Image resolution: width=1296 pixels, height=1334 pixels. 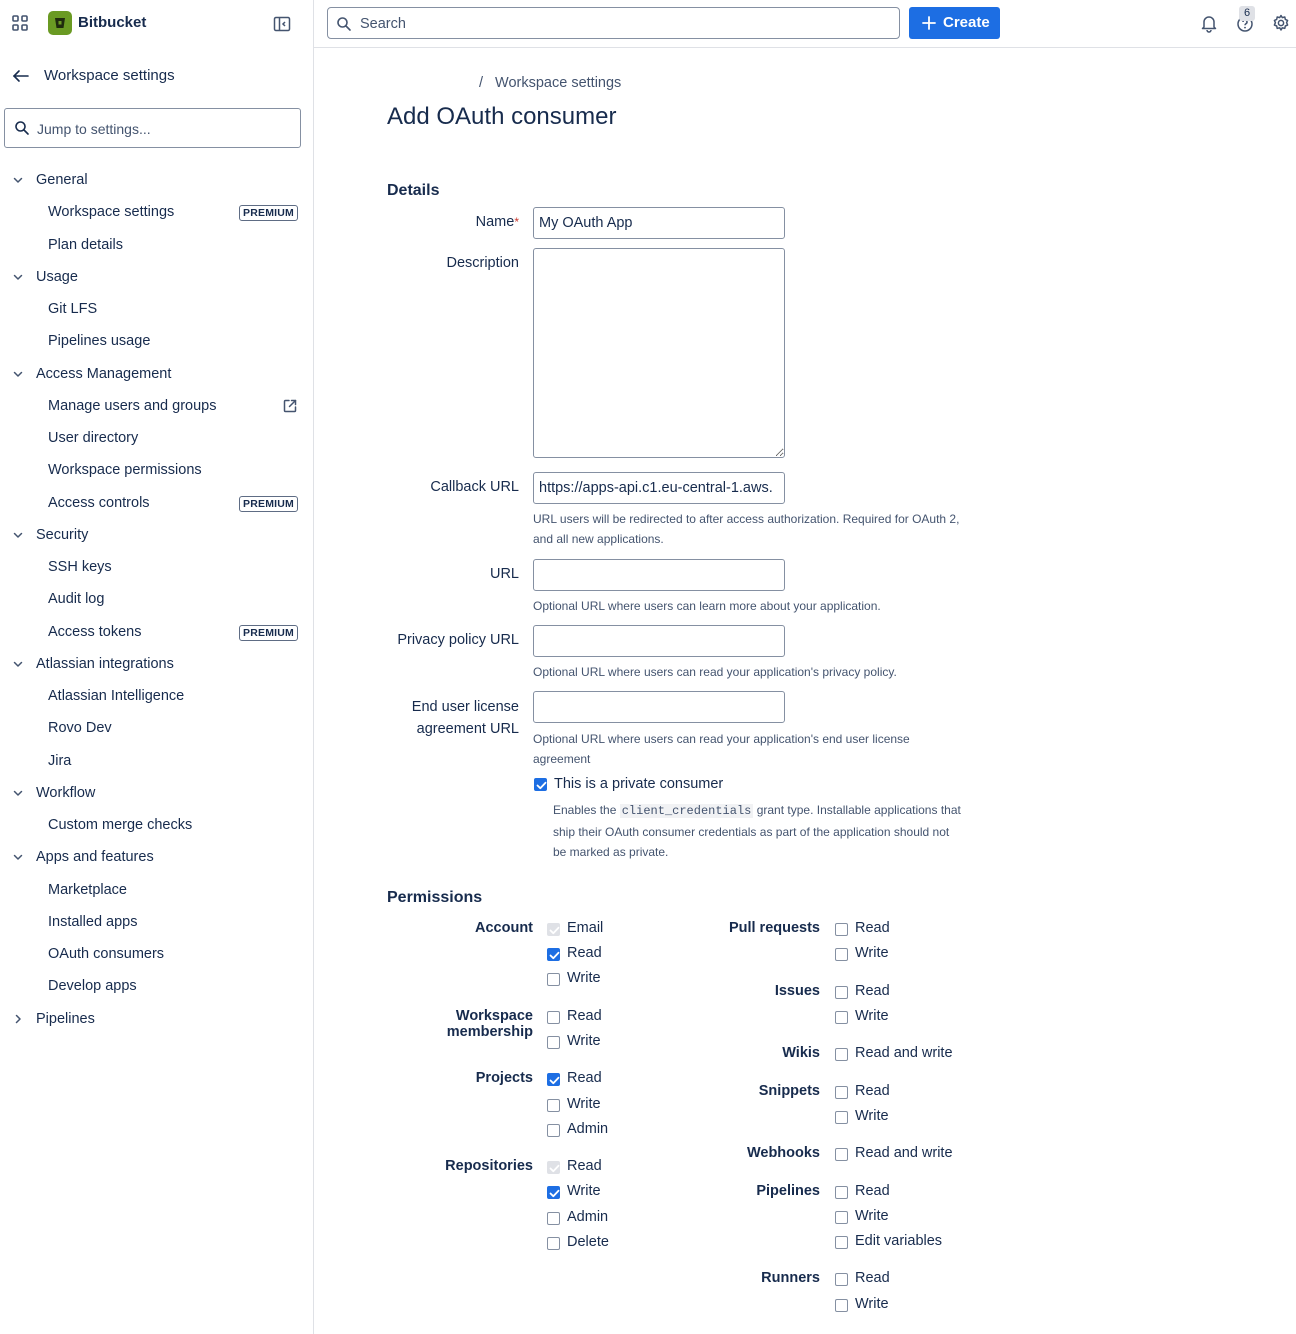 I want to click on sidebar-section-workflow: Workflow, so click(x=157, y=793).